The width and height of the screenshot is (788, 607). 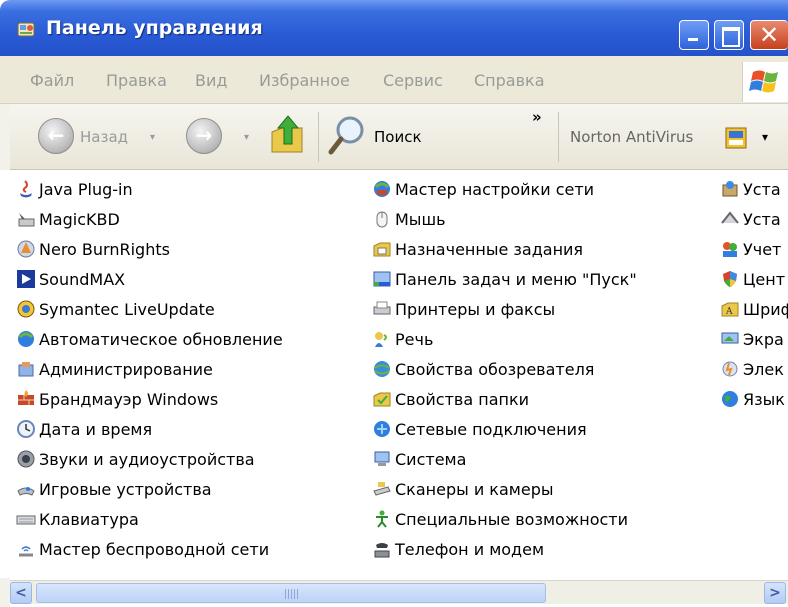 I want to click on toolbar: ← Назад ▾ → ▾ Поиск » Norton AntiVirus ▾, so click(x=394, y=137).